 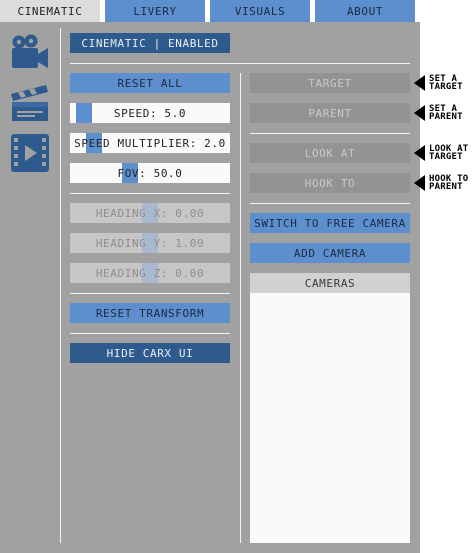 I want to click on heading-x-label: HEADING X: 0.00, so click(x=150, y=213).